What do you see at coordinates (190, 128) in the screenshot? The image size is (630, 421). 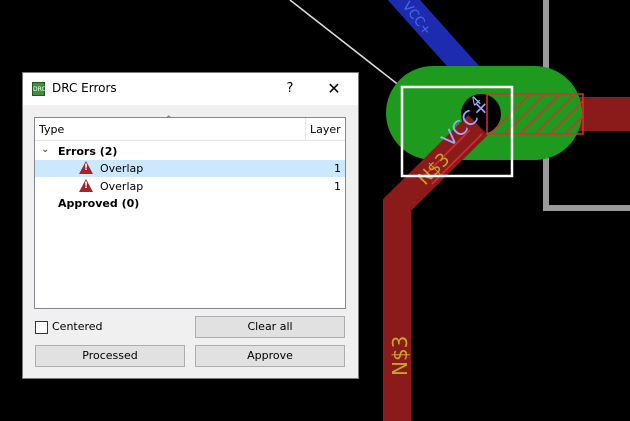 I see `tree-header: Type ⌃ Layer` at bounding box center [190, 128].